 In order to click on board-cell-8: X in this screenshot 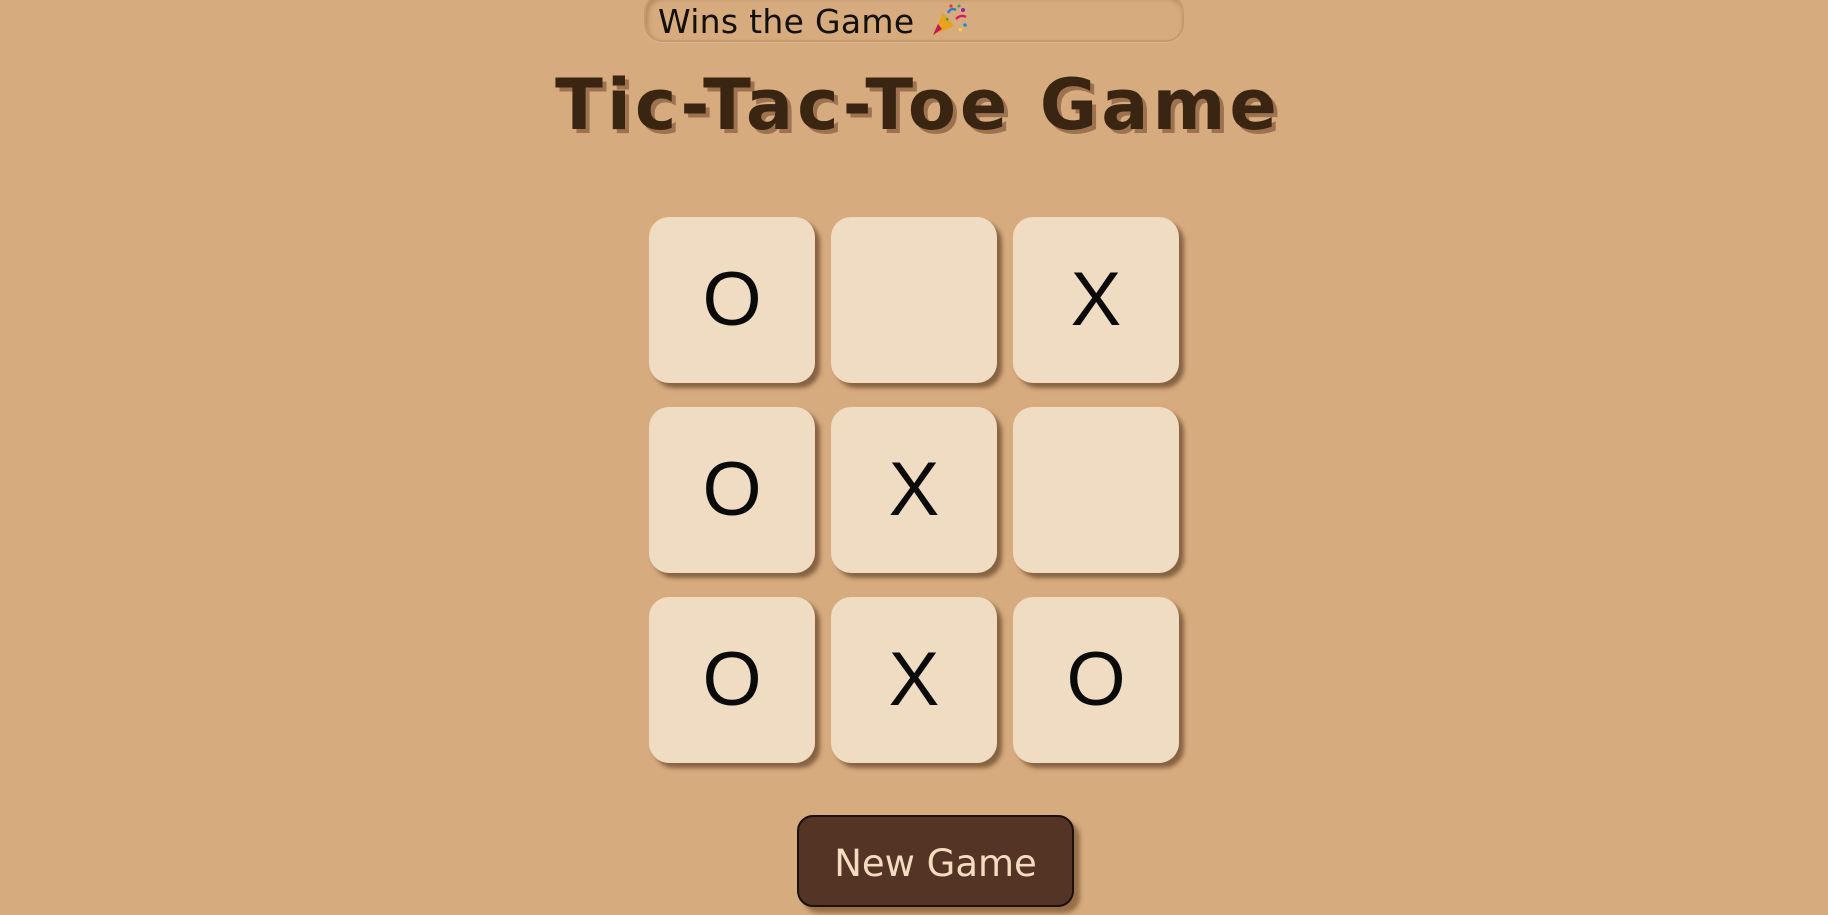, I will do `click(914, 680)`.